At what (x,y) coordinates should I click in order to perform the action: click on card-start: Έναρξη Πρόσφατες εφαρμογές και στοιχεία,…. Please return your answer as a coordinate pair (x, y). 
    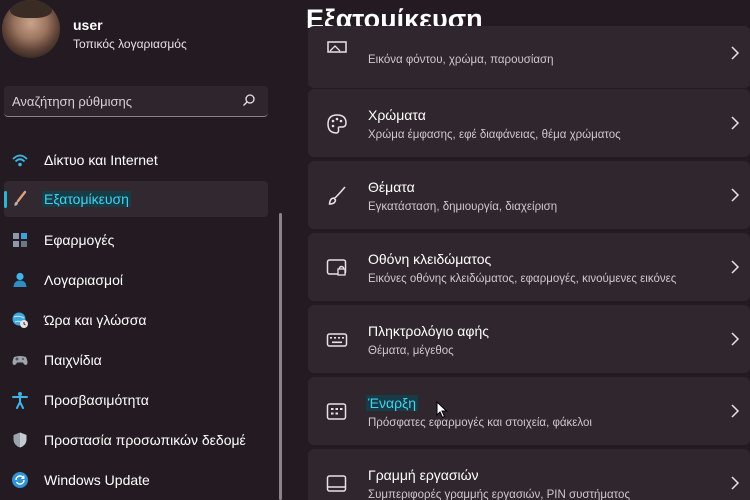
    Looking at the image, I should click on (529, 411).